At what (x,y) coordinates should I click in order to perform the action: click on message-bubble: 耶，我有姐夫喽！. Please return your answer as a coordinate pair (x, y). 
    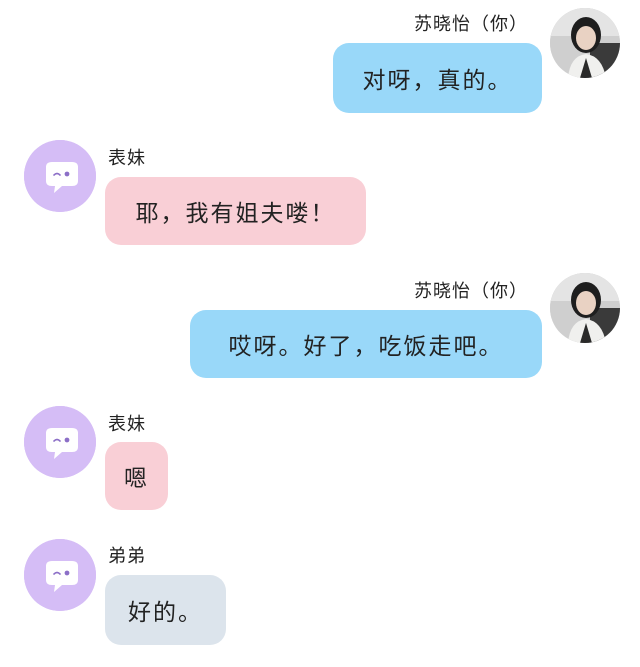
    Looking at the image, I should click on (235, 211).